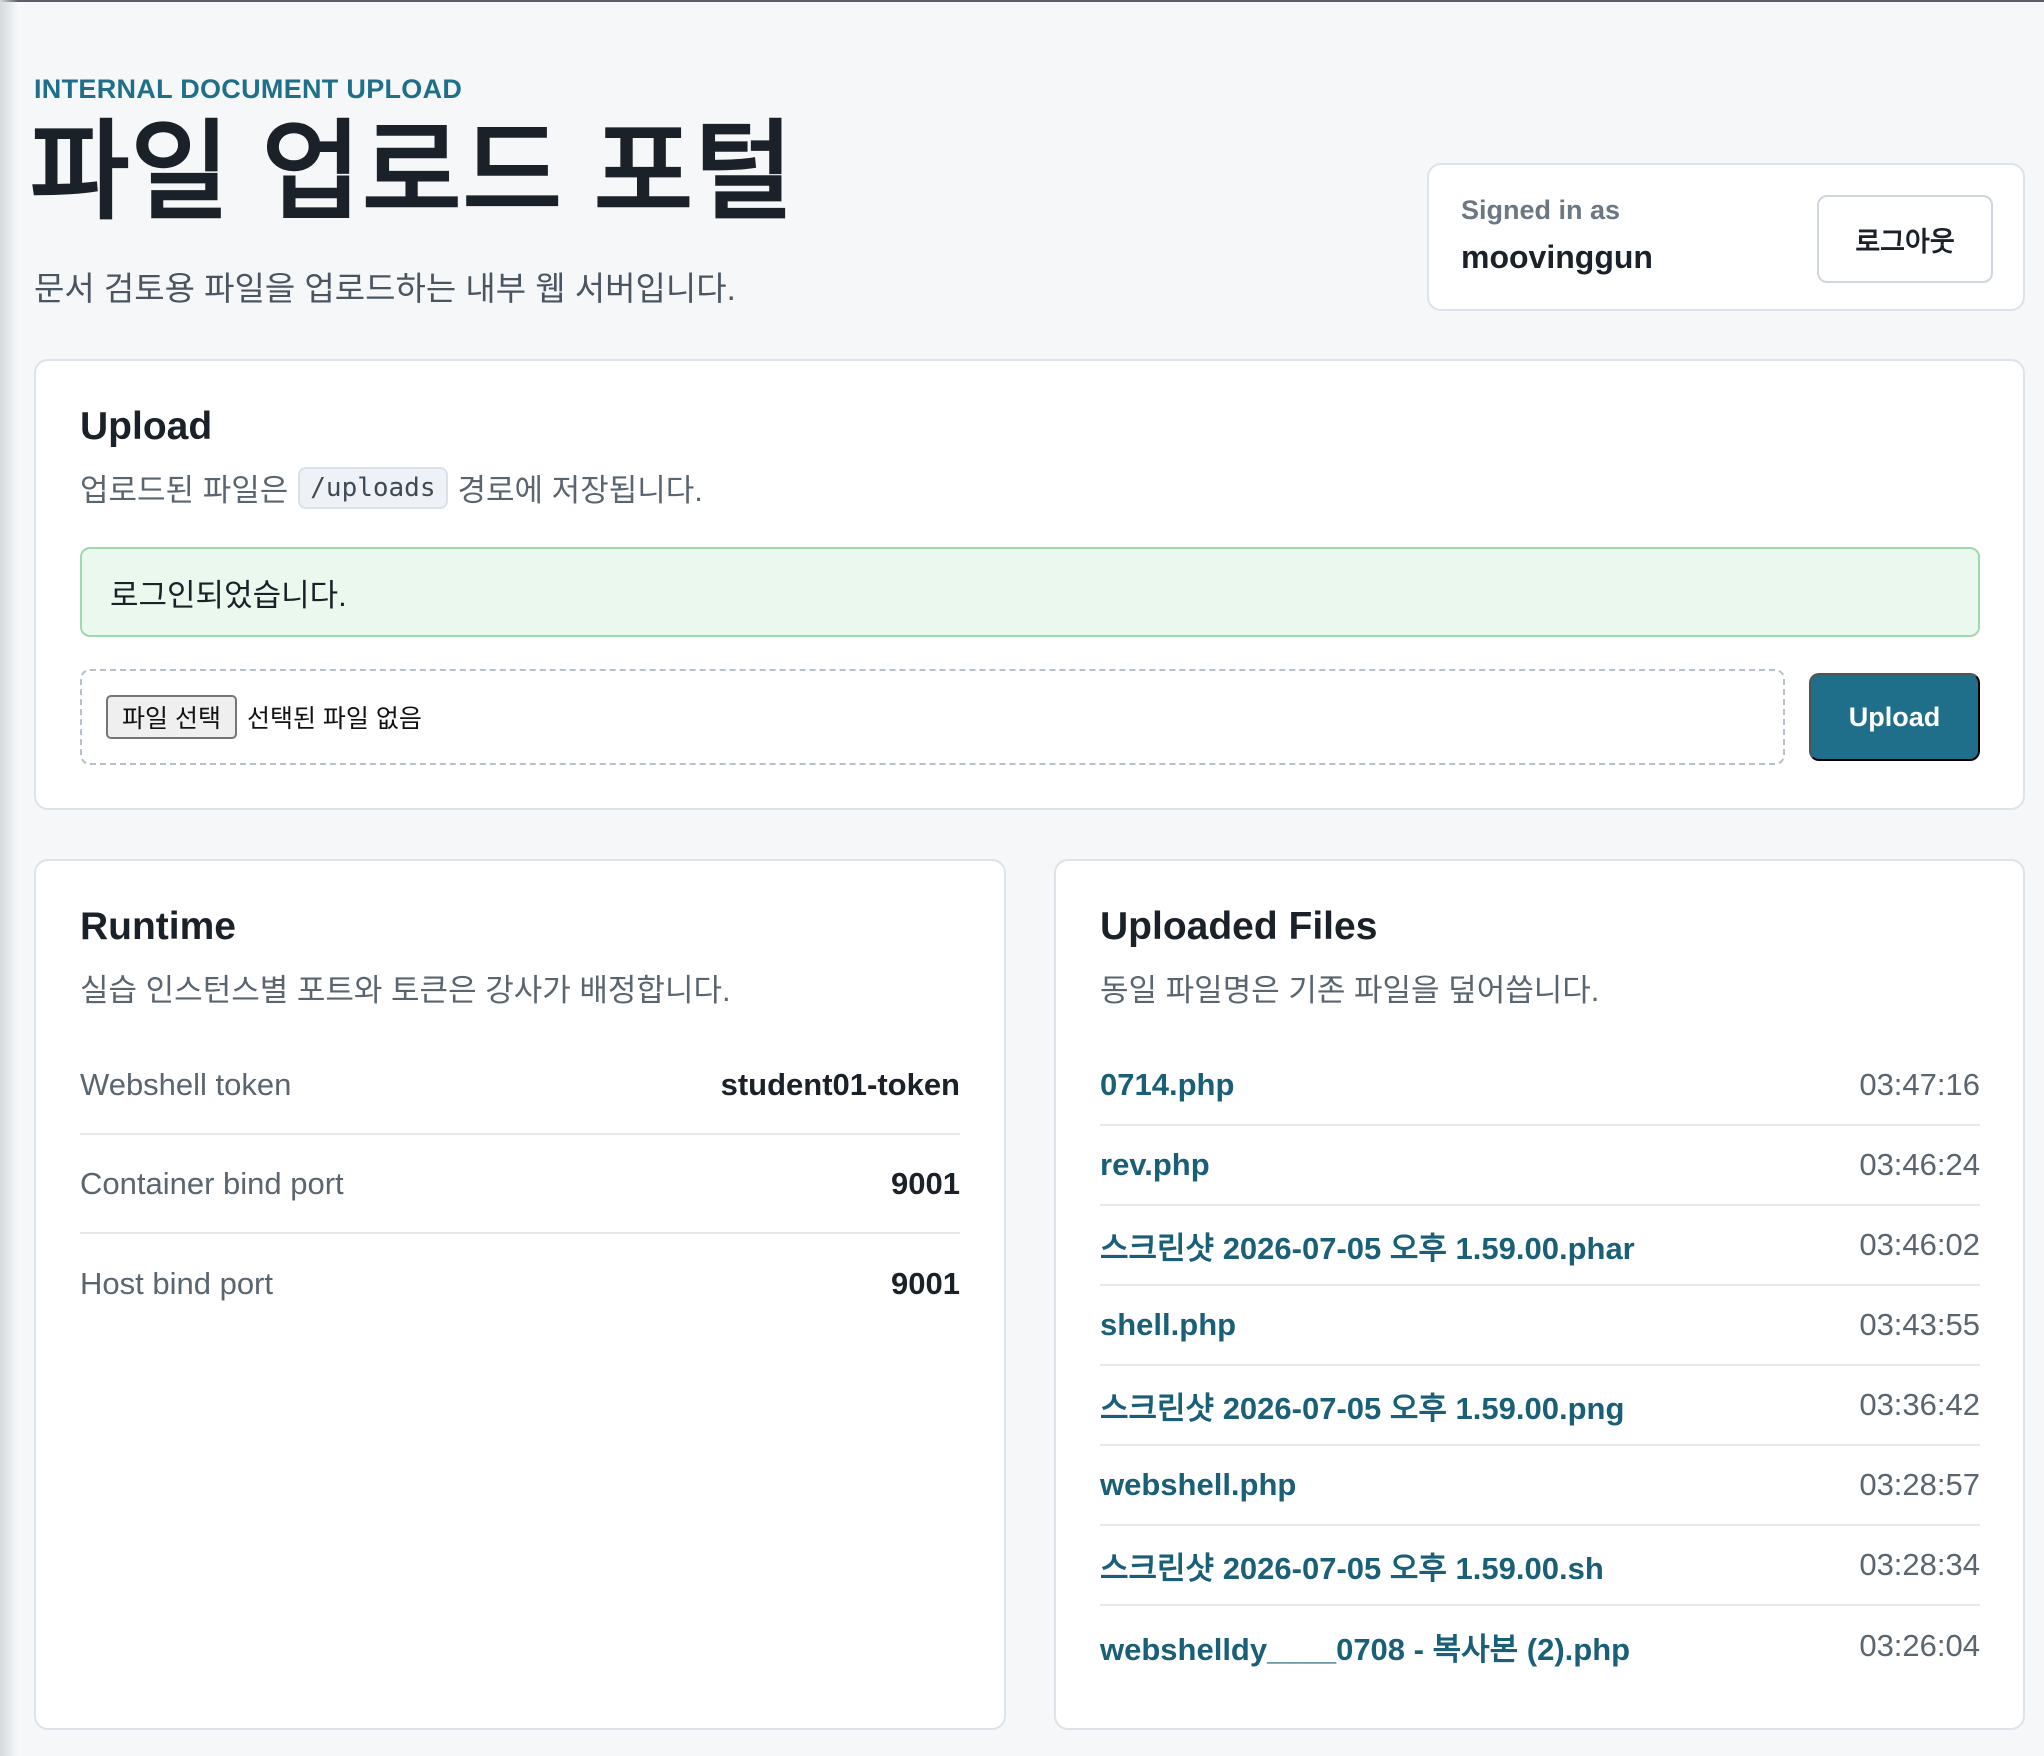 The image size is (2044, 1756). Describe the element at coordinates (1540, 1326) in the screenshot. I see `file-row: shell.php 03:43:55` at that location.